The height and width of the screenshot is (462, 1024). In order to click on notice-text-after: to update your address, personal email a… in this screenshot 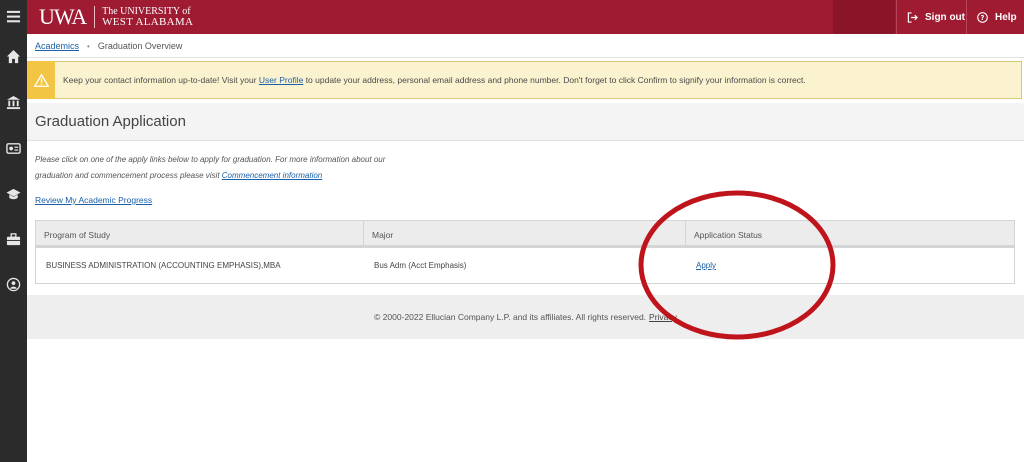, I will do `click(554, 80)`.